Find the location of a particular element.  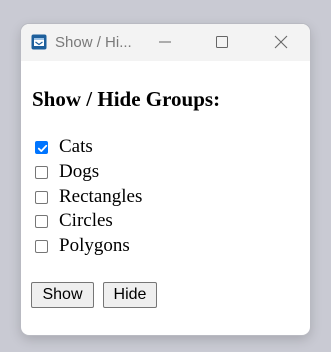

page-heading: Show / Hide Groups: is located at coordinates (126, 99).